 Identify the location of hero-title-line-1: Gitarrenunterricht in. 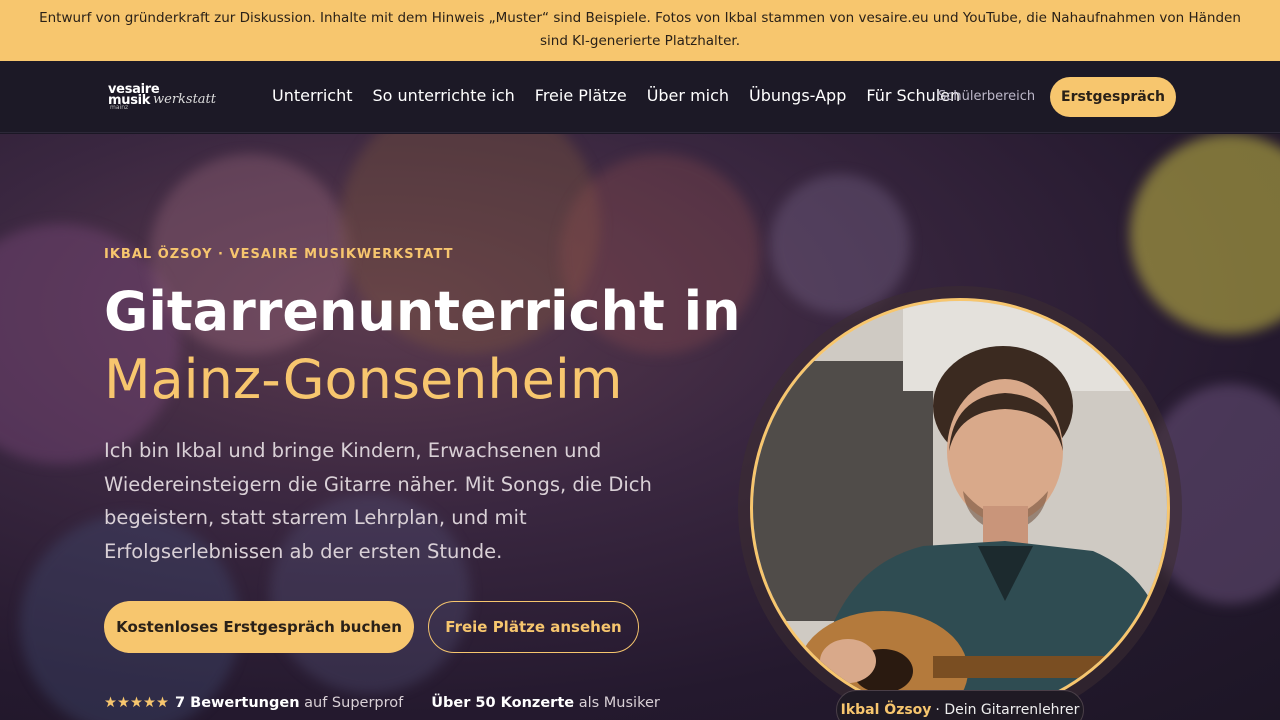
(422, 311).